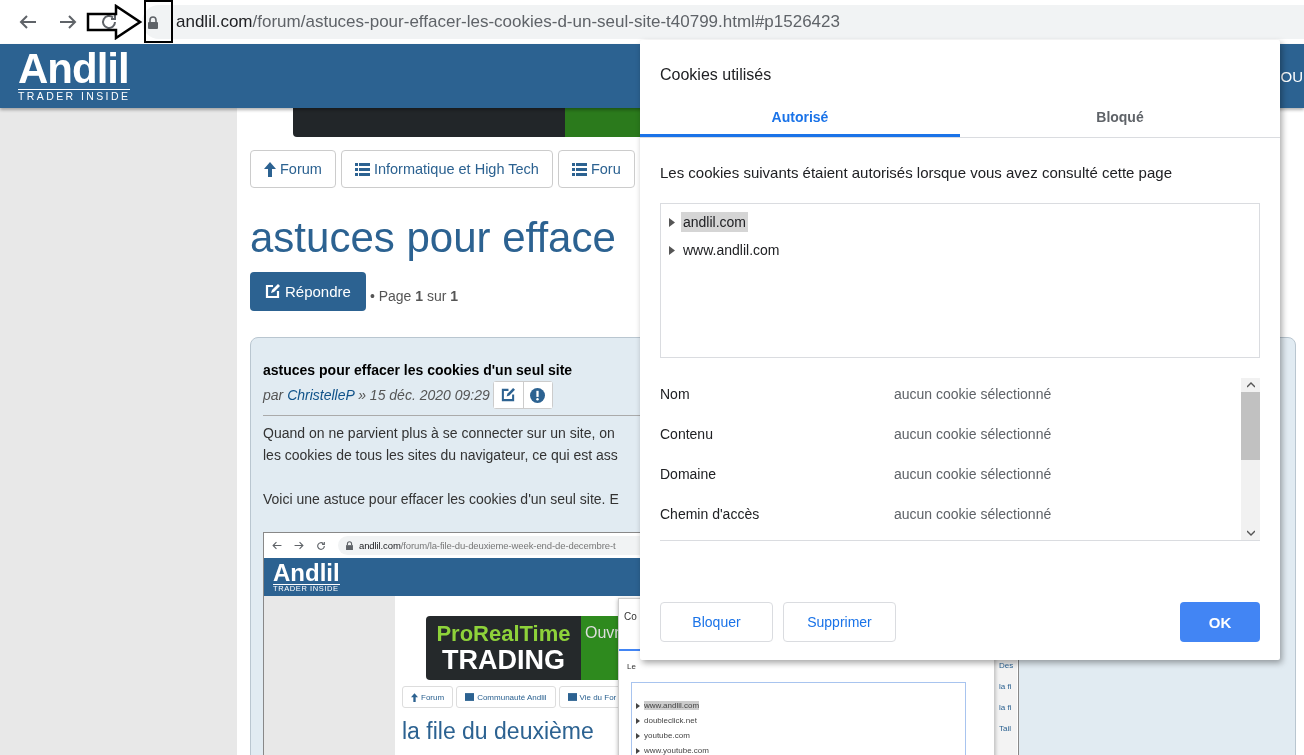 The image size is (1304, 755). What do you see at coordinates (839, 622) in the screenshot?
I see `dialog-button: Supprimer` at bounding box center [839, 622].